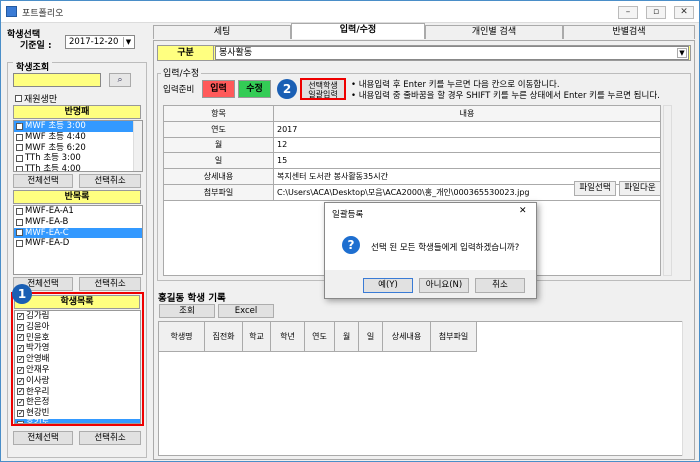 The width and height of the screenshot is (700, 462). Describe the element at coordinates (53, 158) in the screenshot. I see `class-list-item-label: TTh 초등 3:00` at that location.